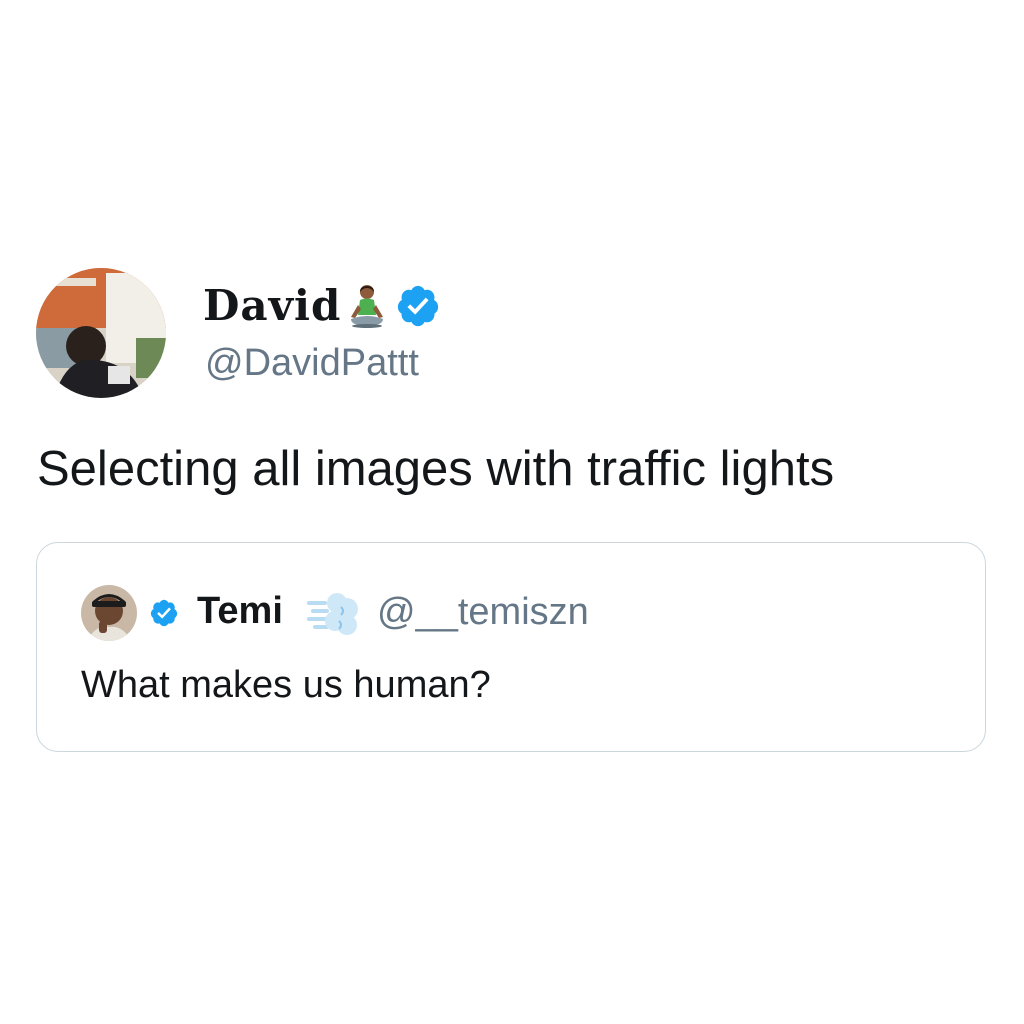 The width and height of the screenshot is (1024, 1024). What do you see at coordinates (272, 306) in the screenshot?
I see `author-display-name: David` at bounding box center [272, 306].